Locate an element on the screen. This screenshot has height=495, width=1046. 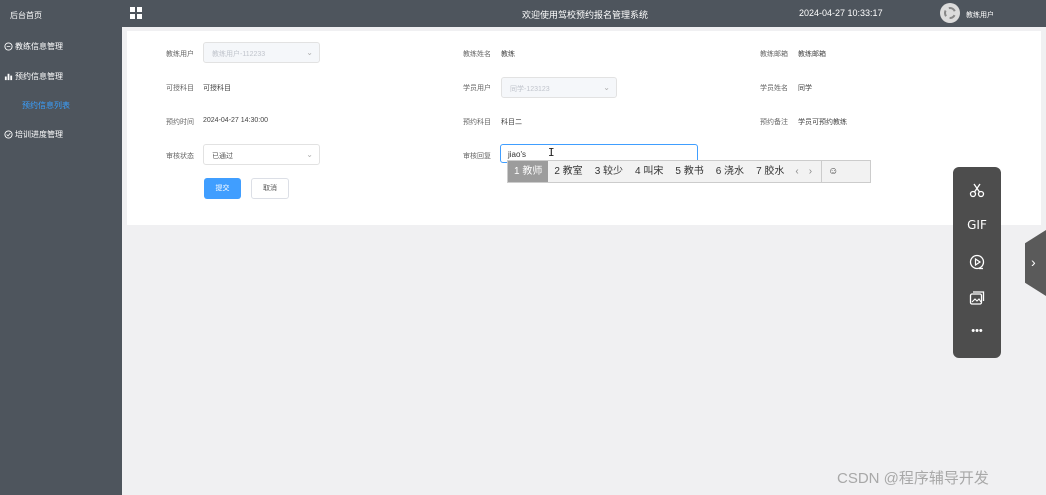
sidebar-item-label: 教练信息管理 is located at coordinates (39, 46).